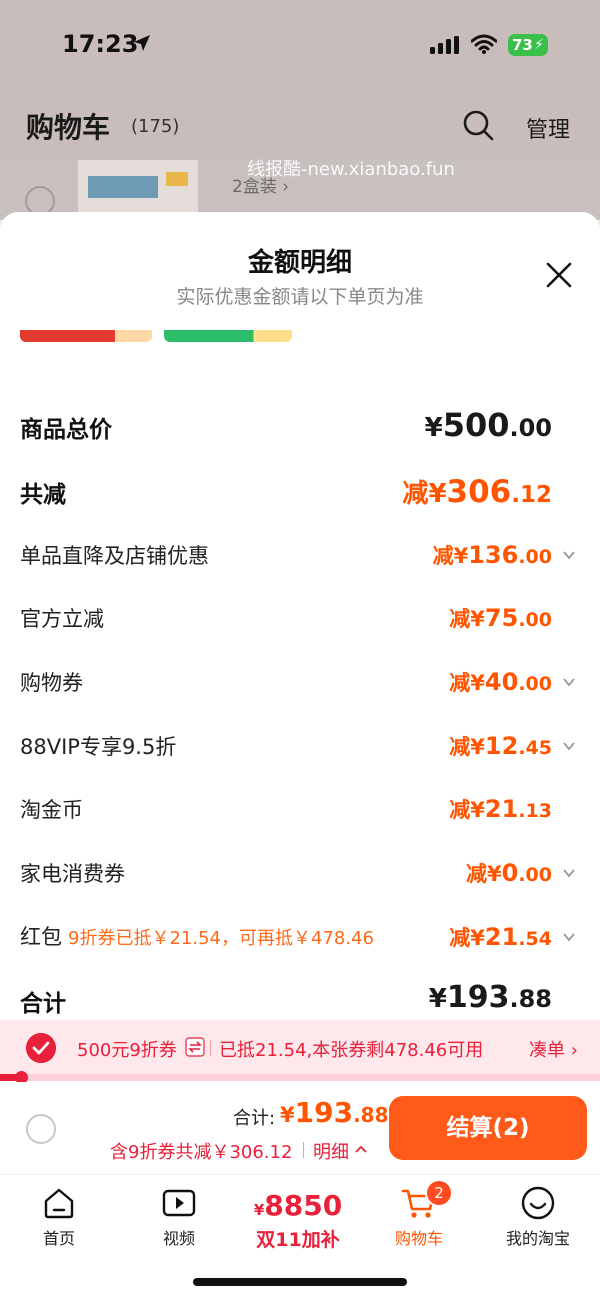 Image resolution: width=600 pixels, height=1301 pixels. I want to click on home-icon, so click(59, 1203).